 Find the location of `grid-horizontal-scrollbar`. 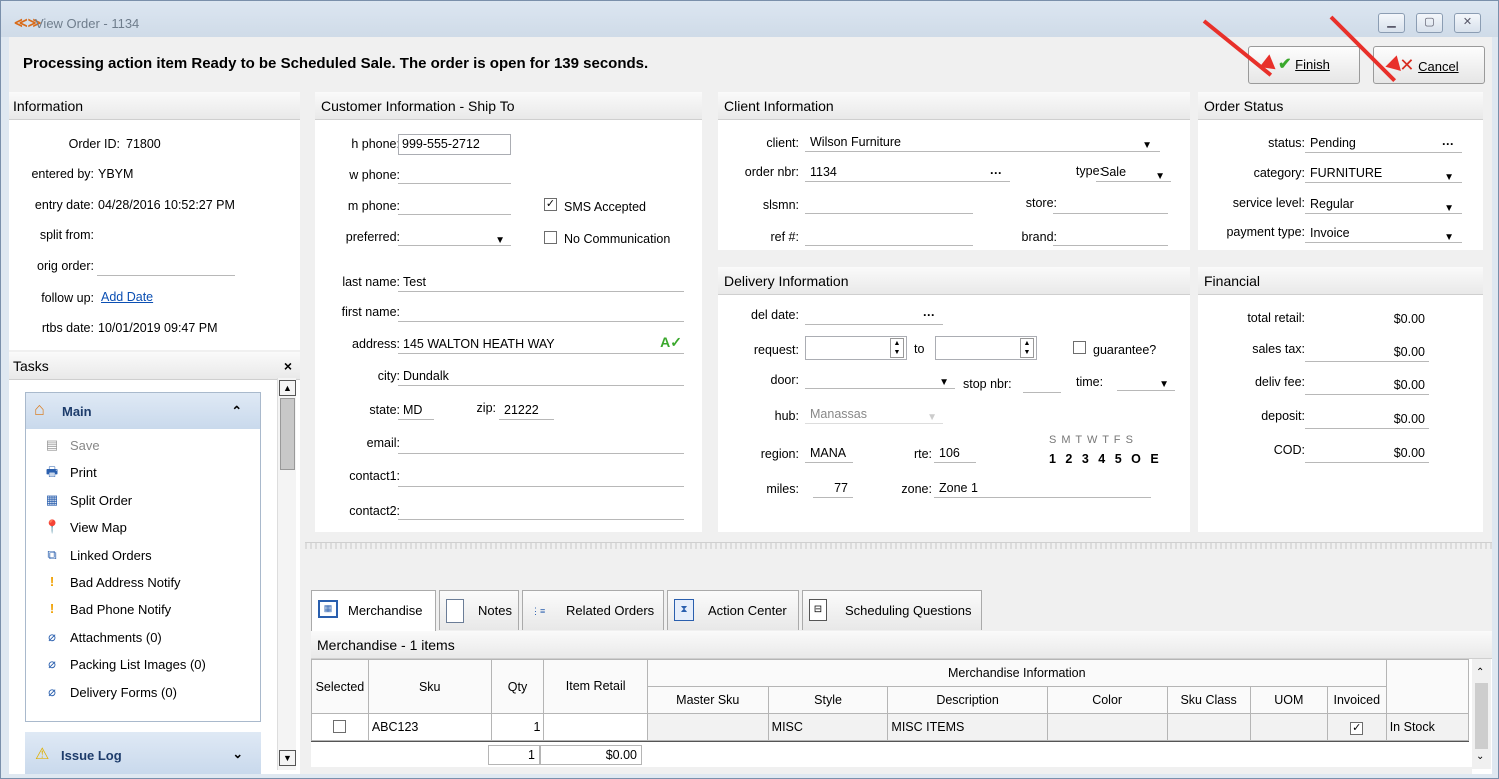

grid-horizontal-scrollbar is located at coordinates (891, 770).